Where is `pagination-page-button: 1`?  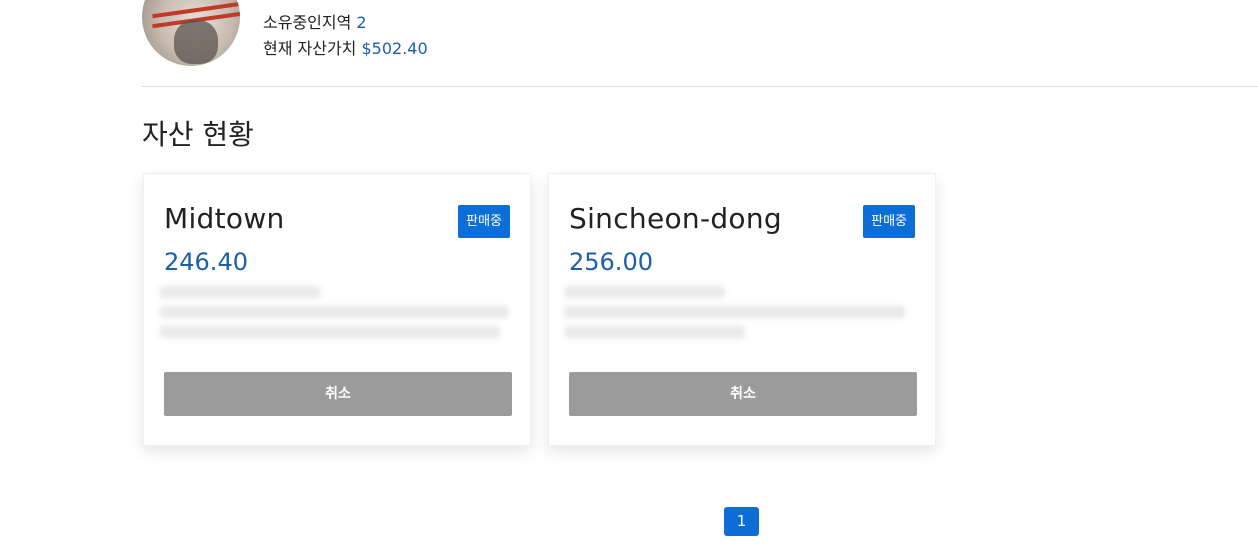 pagination-page-button: 1 is located at coordinates (741, 521).